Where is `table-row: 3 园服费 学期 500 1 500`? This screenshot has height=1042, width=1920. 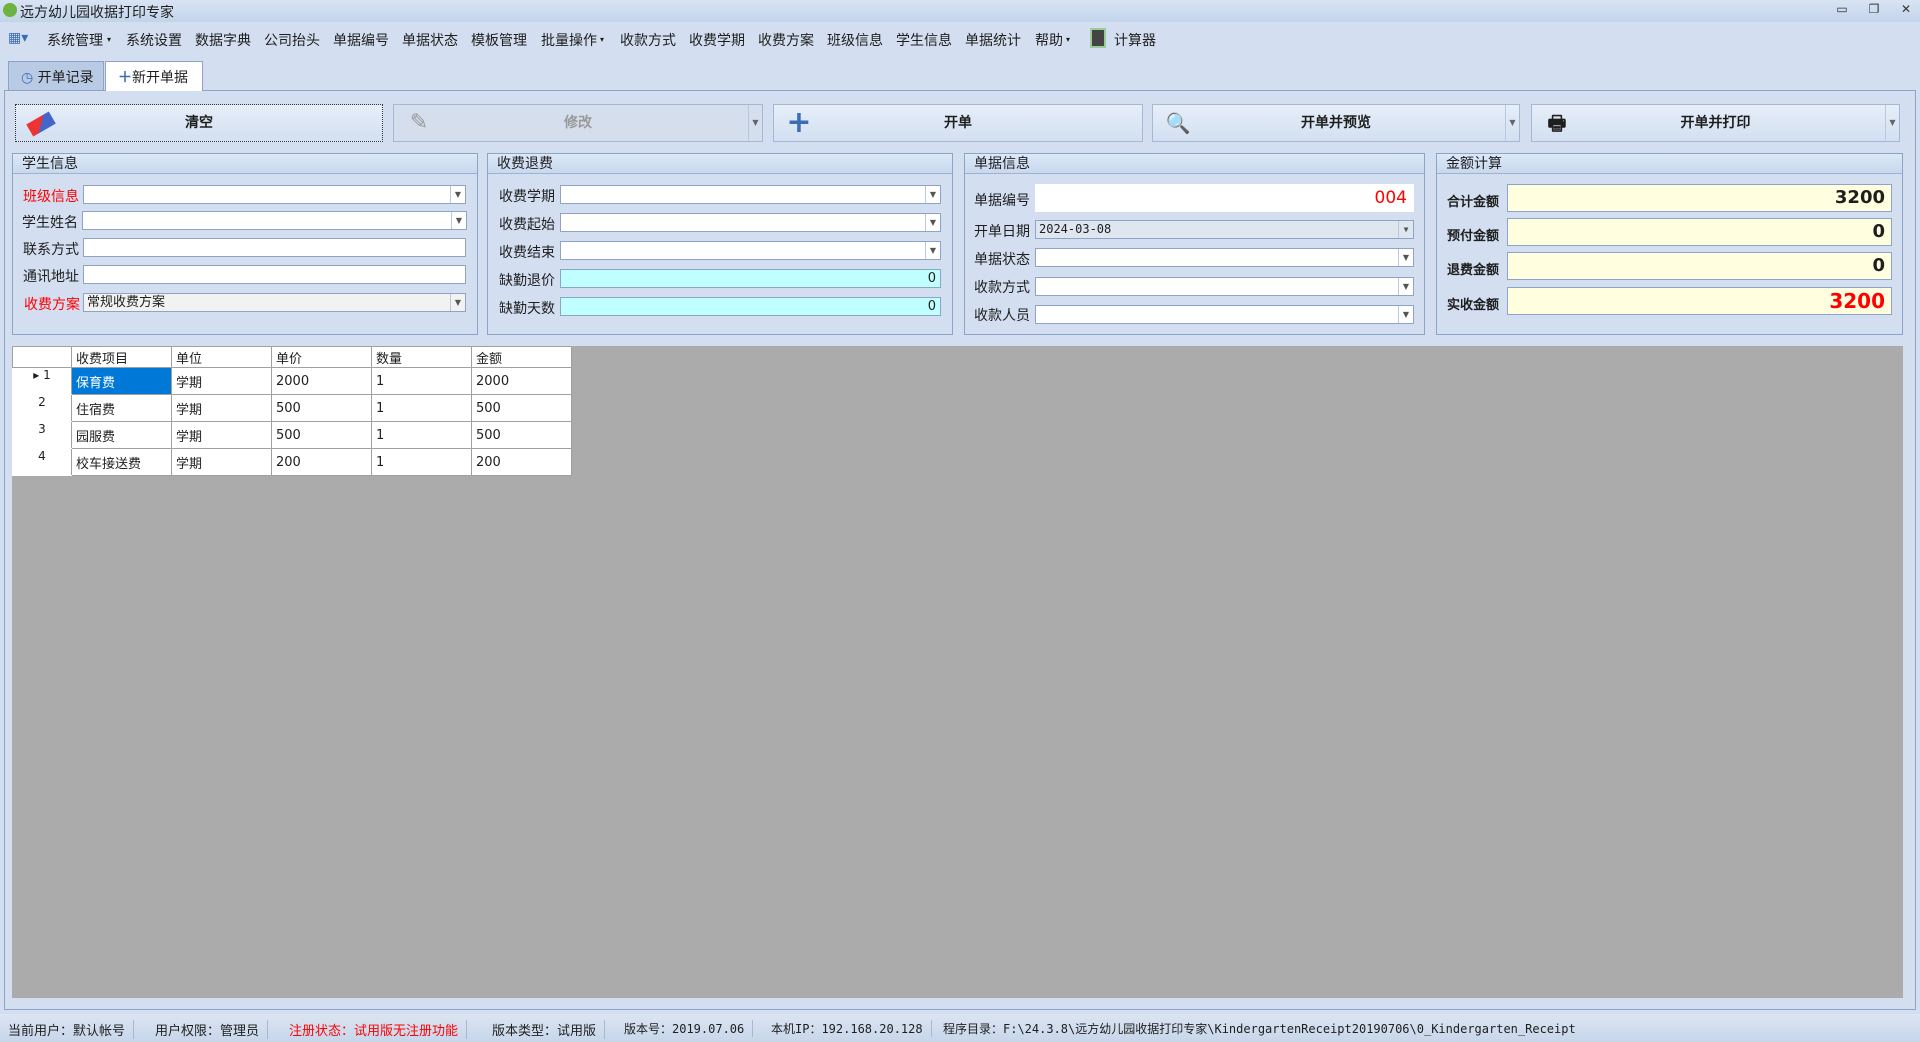
table-row: 3 园服费 学期 500 1 500 is located at coordinates (292, 435).